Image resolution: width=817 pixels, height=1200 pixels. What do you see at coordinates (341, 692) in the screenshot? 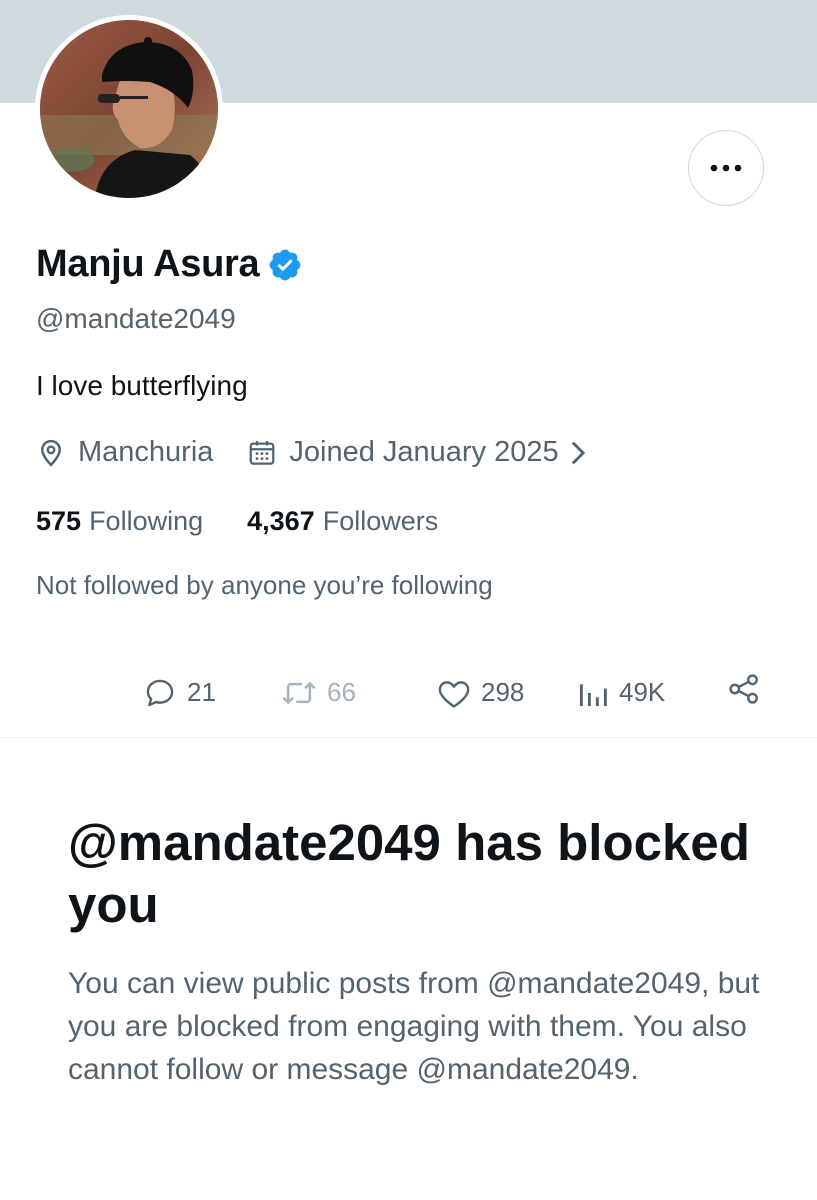
I see `repost-count: 66` at bounding box center [341, 692].